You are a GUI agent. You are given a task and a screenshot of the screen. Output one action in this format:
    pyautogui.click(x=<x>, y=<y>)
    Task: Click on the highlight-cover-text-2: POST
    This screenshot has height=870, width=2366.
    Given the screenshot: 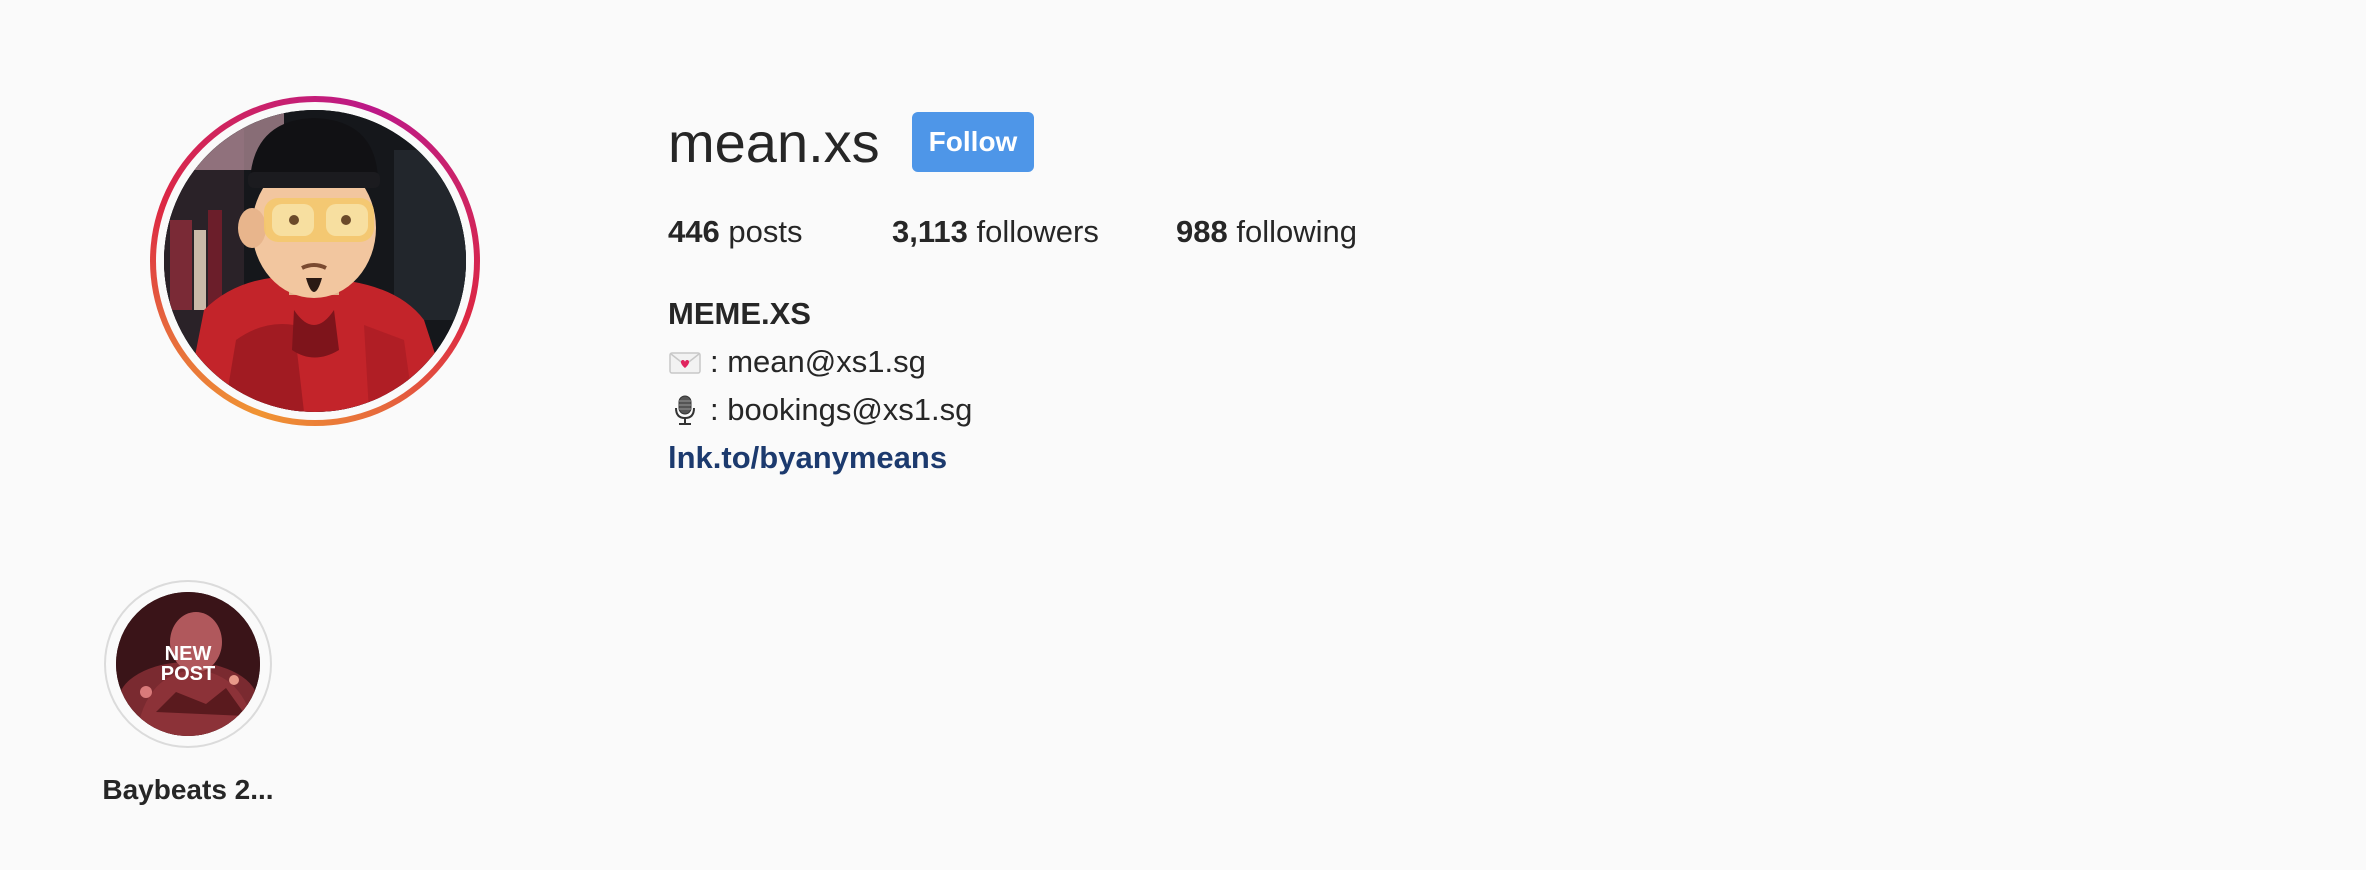 What is the action you would take?
    pyautogui.click(x=188, y=674)
    